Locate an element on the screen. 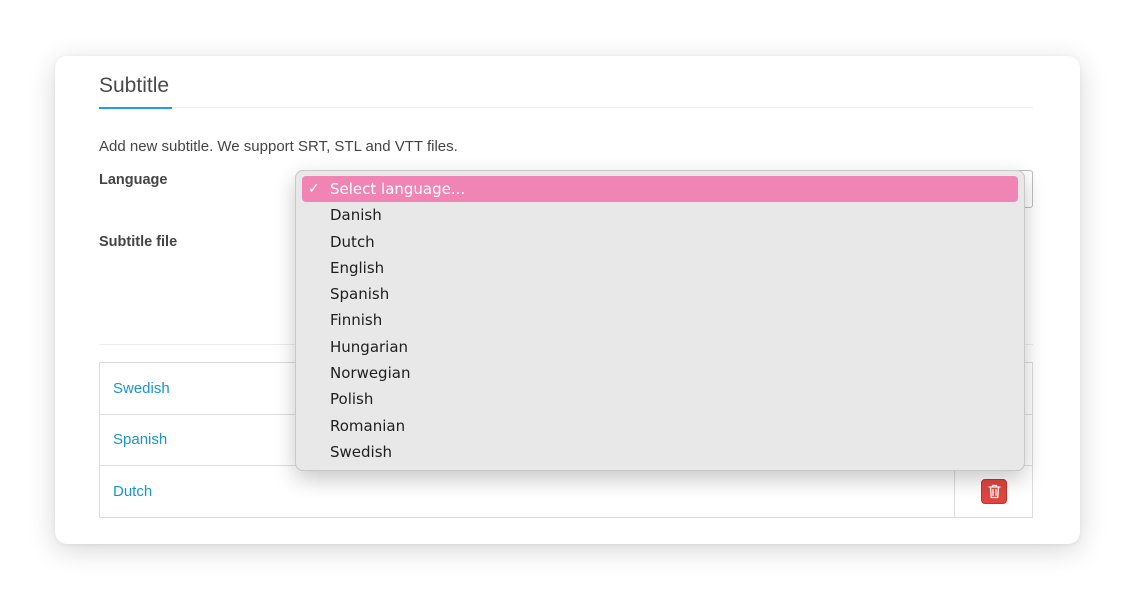  language-option: Danish is located at coordinates (660, 215).